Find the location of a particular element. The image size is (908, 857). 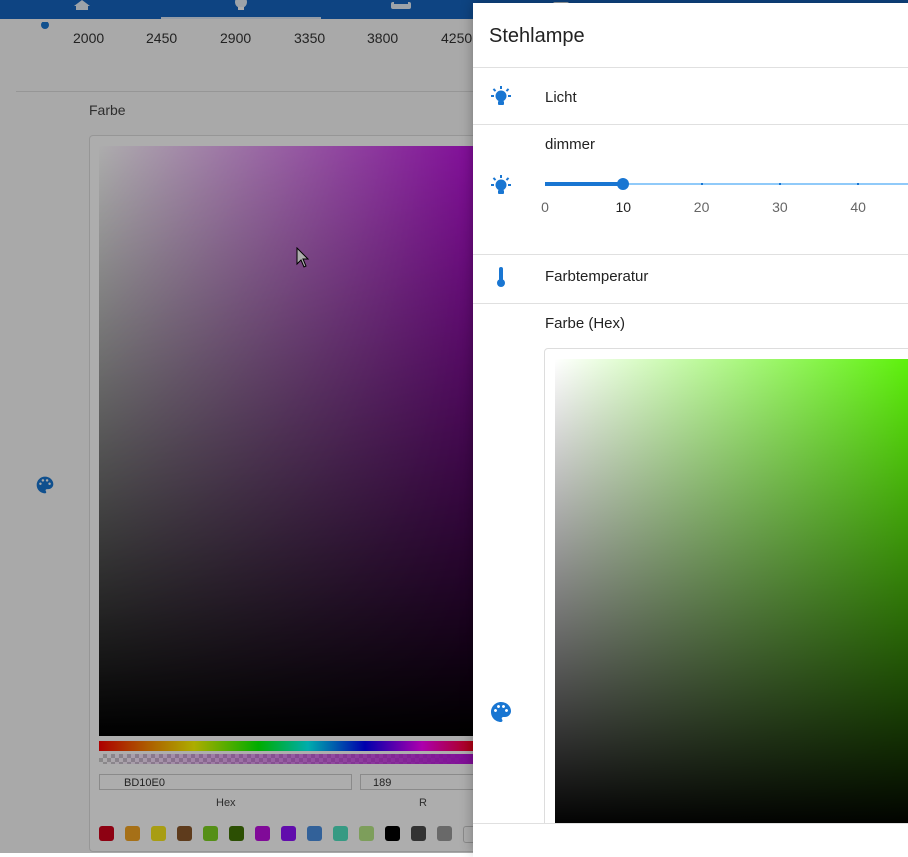

slider-tick-label: 40 is located at coordinates (858, 207).